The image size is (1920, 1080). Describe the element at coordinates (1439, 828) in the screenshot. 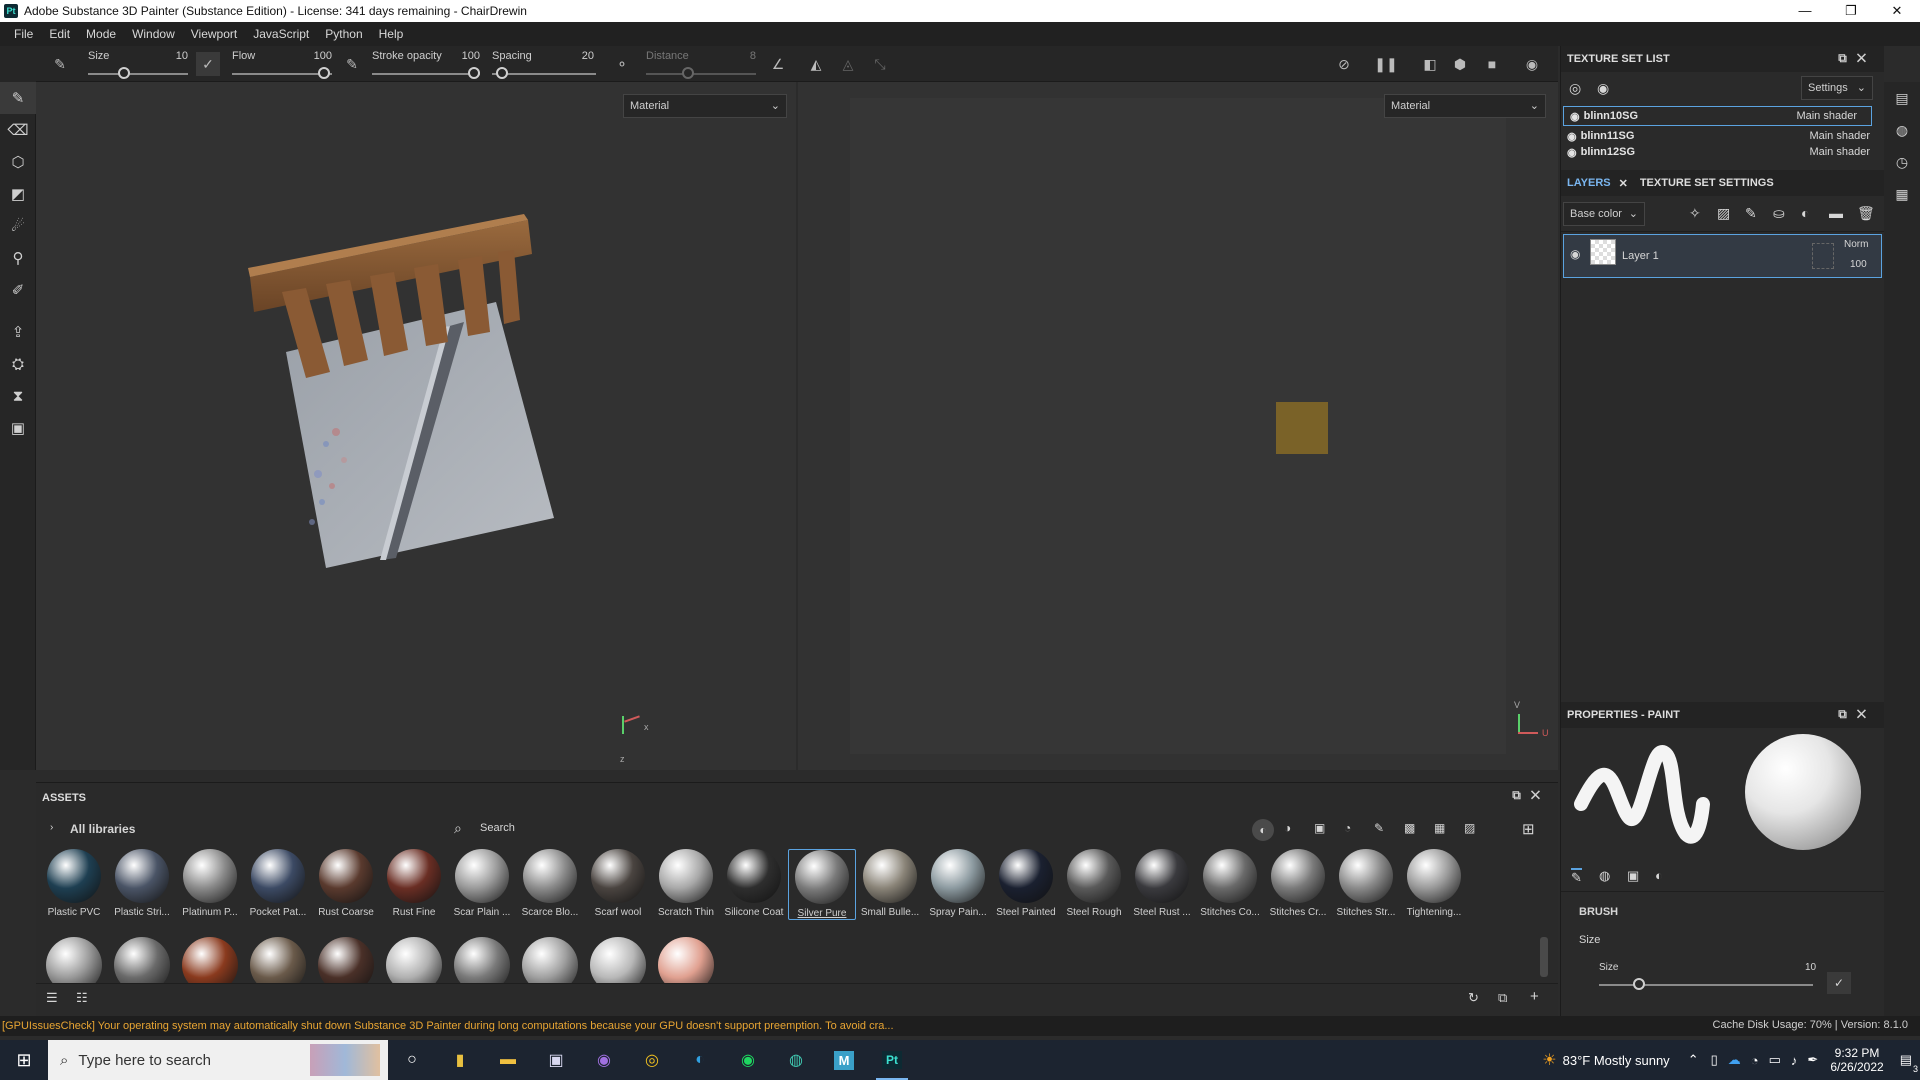

I see `grid-filter-icon: ▦` at that location.